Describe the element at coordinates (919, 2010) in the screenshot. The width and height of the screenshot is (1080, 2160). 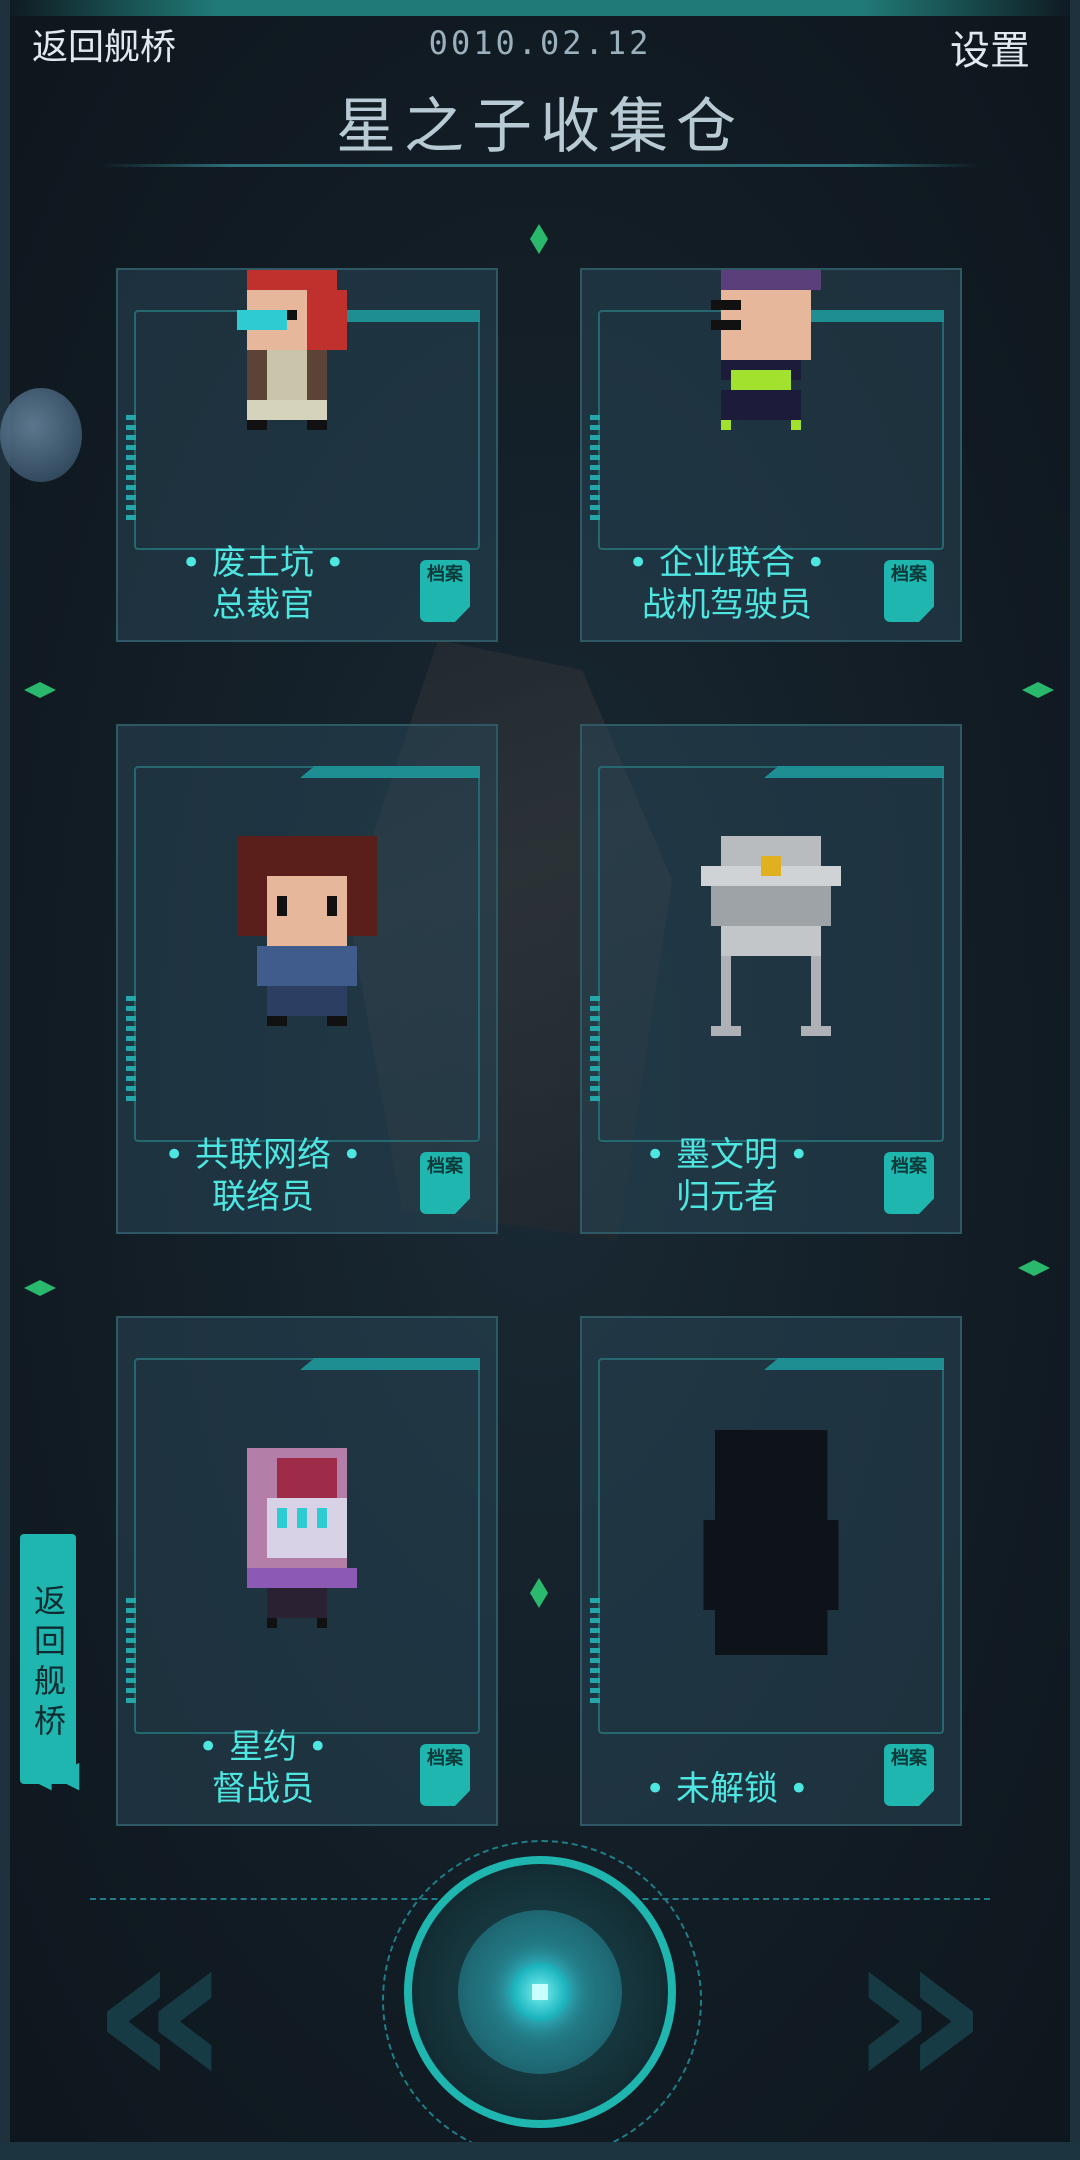
I see `double-chevron-right-icon: »` at that location.